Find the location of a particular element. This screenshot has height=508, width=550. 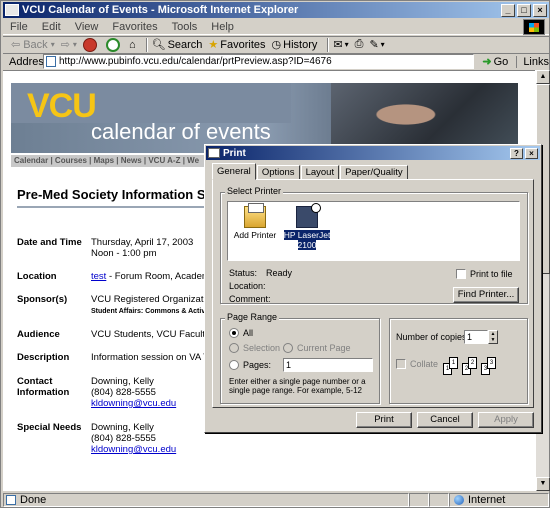

collate-checkbox is located at coordinates (401, 364).